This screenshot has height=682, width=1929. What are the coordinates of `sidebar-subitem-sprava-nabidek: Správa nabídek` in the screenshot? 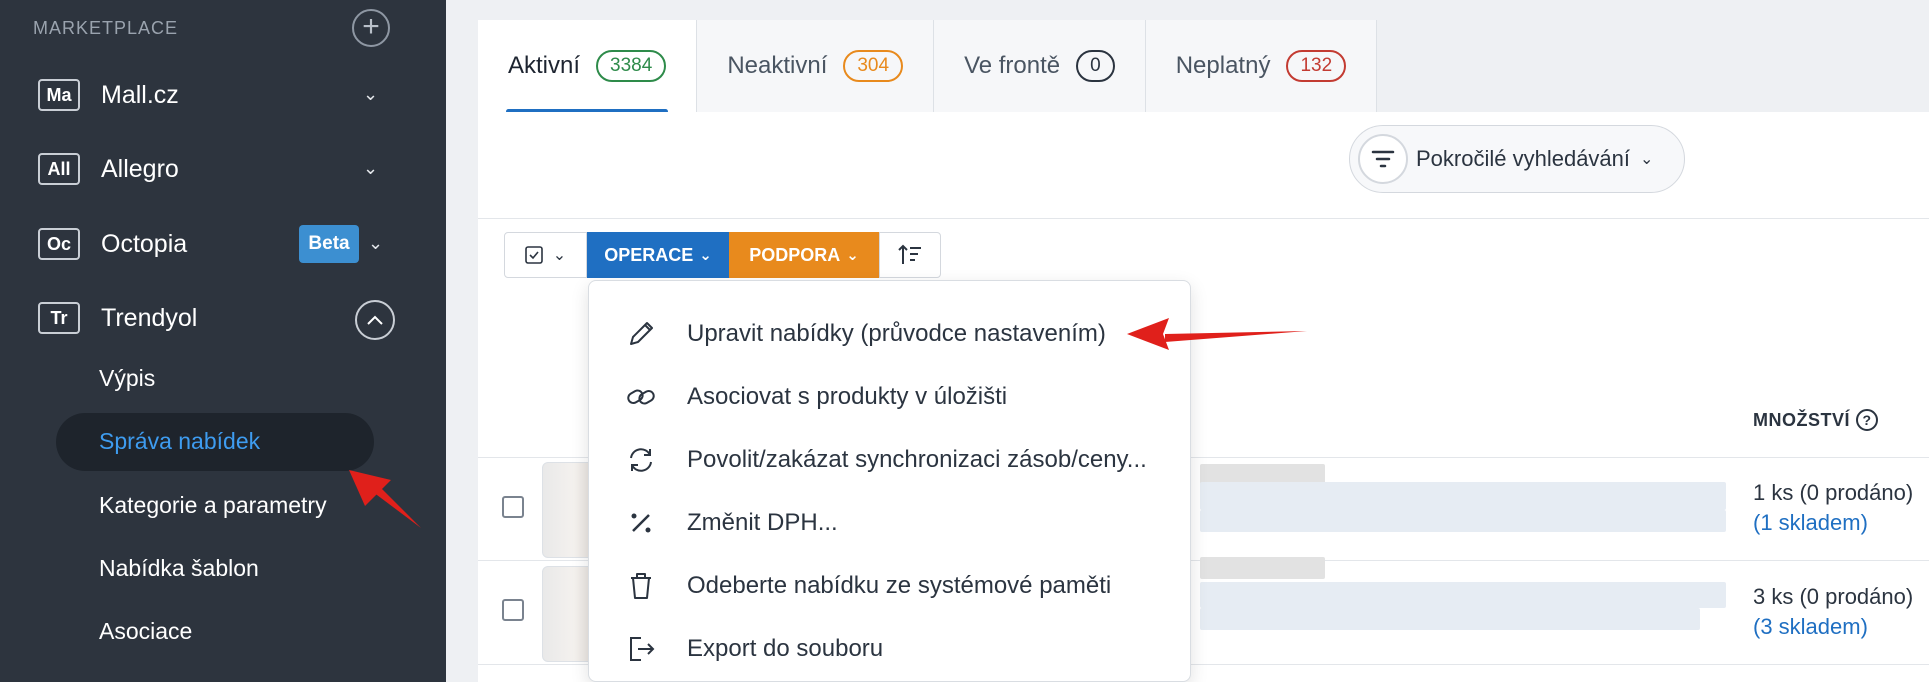 It's located at (179, 441).